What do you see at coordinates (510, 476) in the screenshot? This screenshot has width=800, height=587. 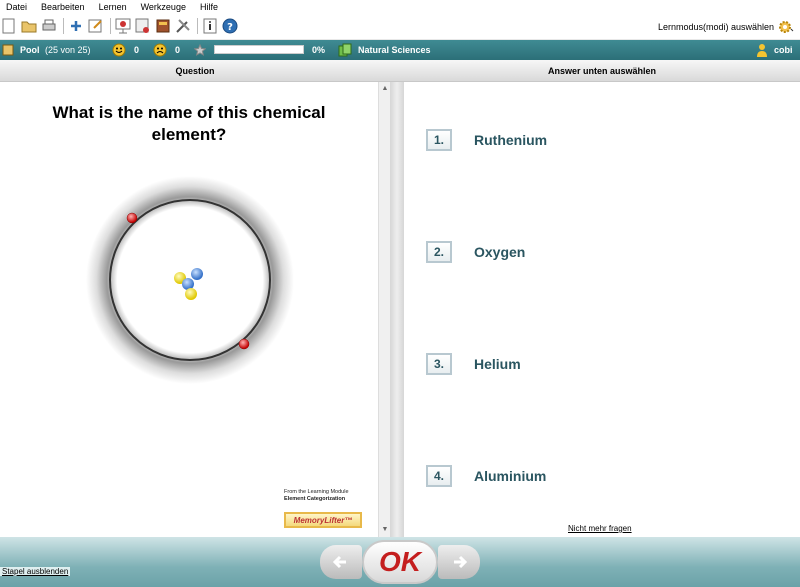 I see `answer-label: Aluminium` at bounding box center [510, 476].